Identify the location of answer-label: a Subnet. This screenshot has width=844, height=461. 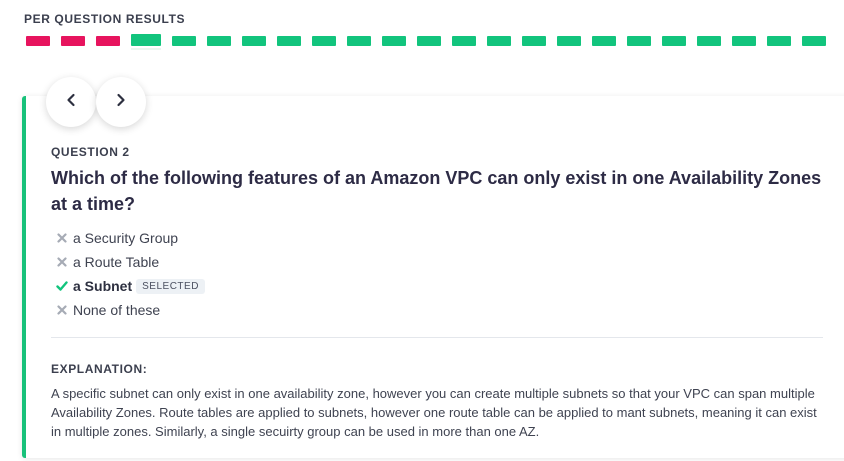
(103, 286).